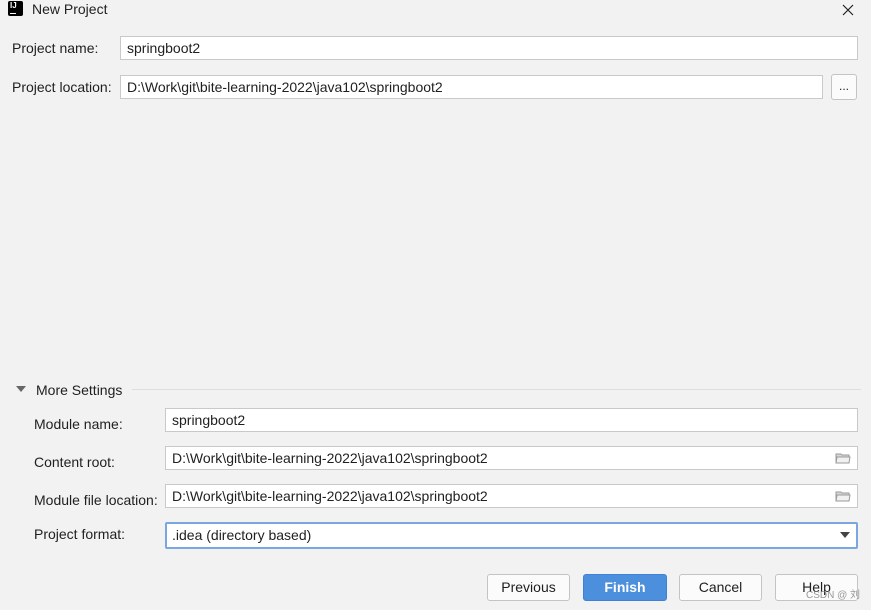  I want to click on project-name-label: Project name:, so click(55, 48).